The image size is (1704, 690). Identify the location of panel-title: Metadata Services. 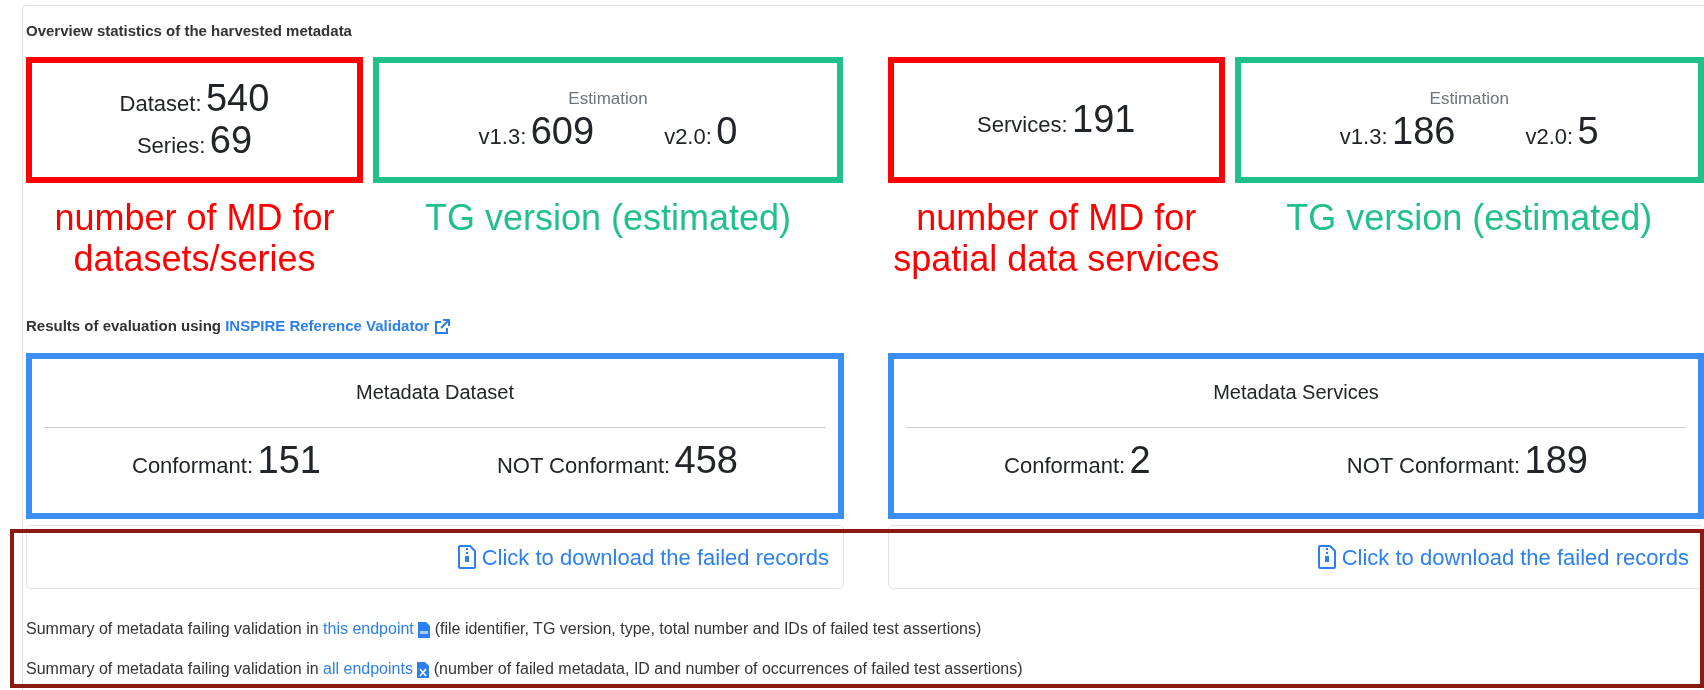
(1296, 392).